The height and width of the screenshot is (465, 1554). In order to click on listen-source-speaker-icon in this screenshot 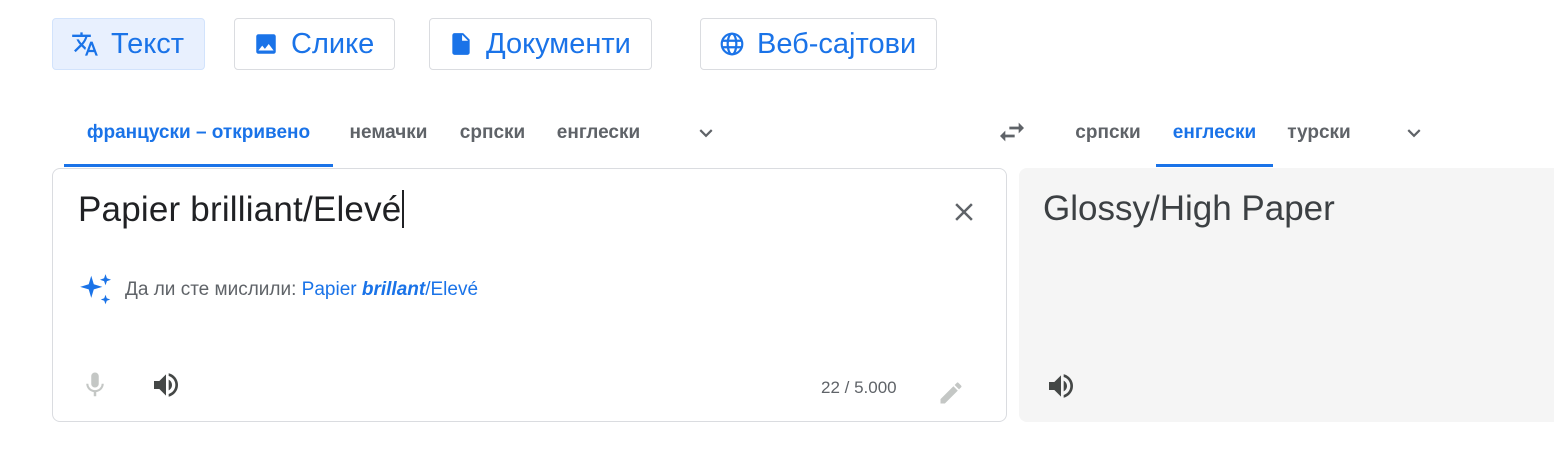, I will do `click(166, 385)`.